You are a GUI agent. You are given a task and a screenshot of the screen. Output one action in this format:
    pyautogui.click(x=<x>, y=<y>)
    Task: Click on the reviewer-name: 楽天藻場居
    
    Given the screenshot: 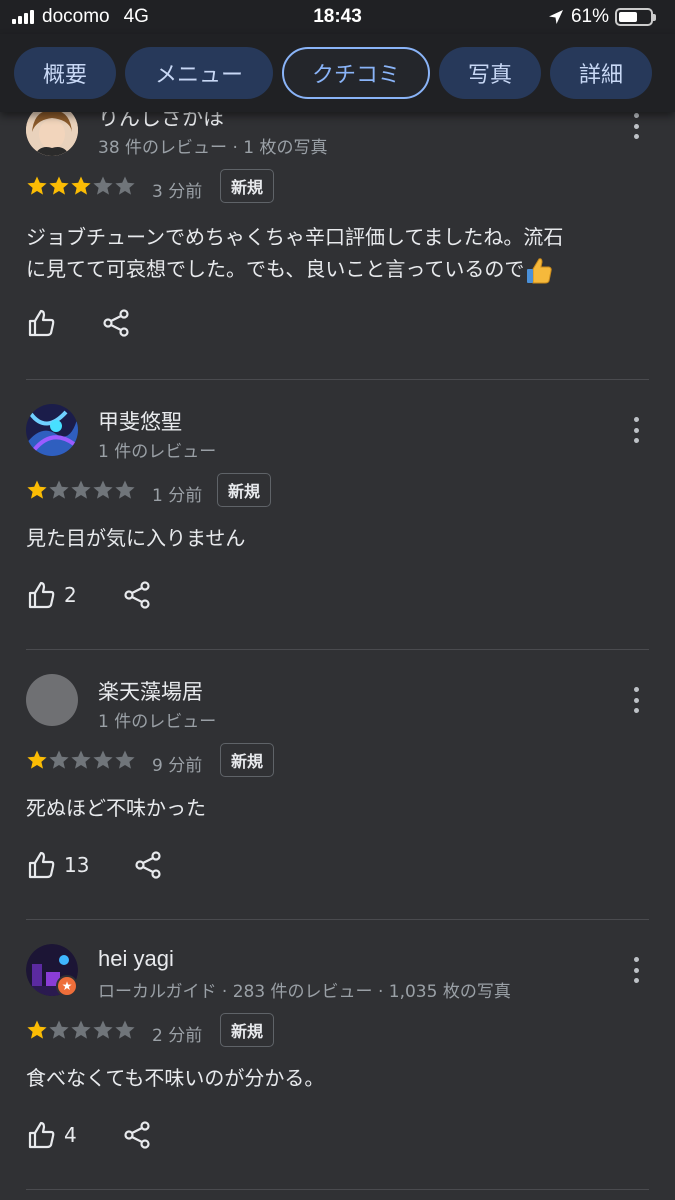 What is the action you would take?
    pyautogui.click(x=150, y=691)
    